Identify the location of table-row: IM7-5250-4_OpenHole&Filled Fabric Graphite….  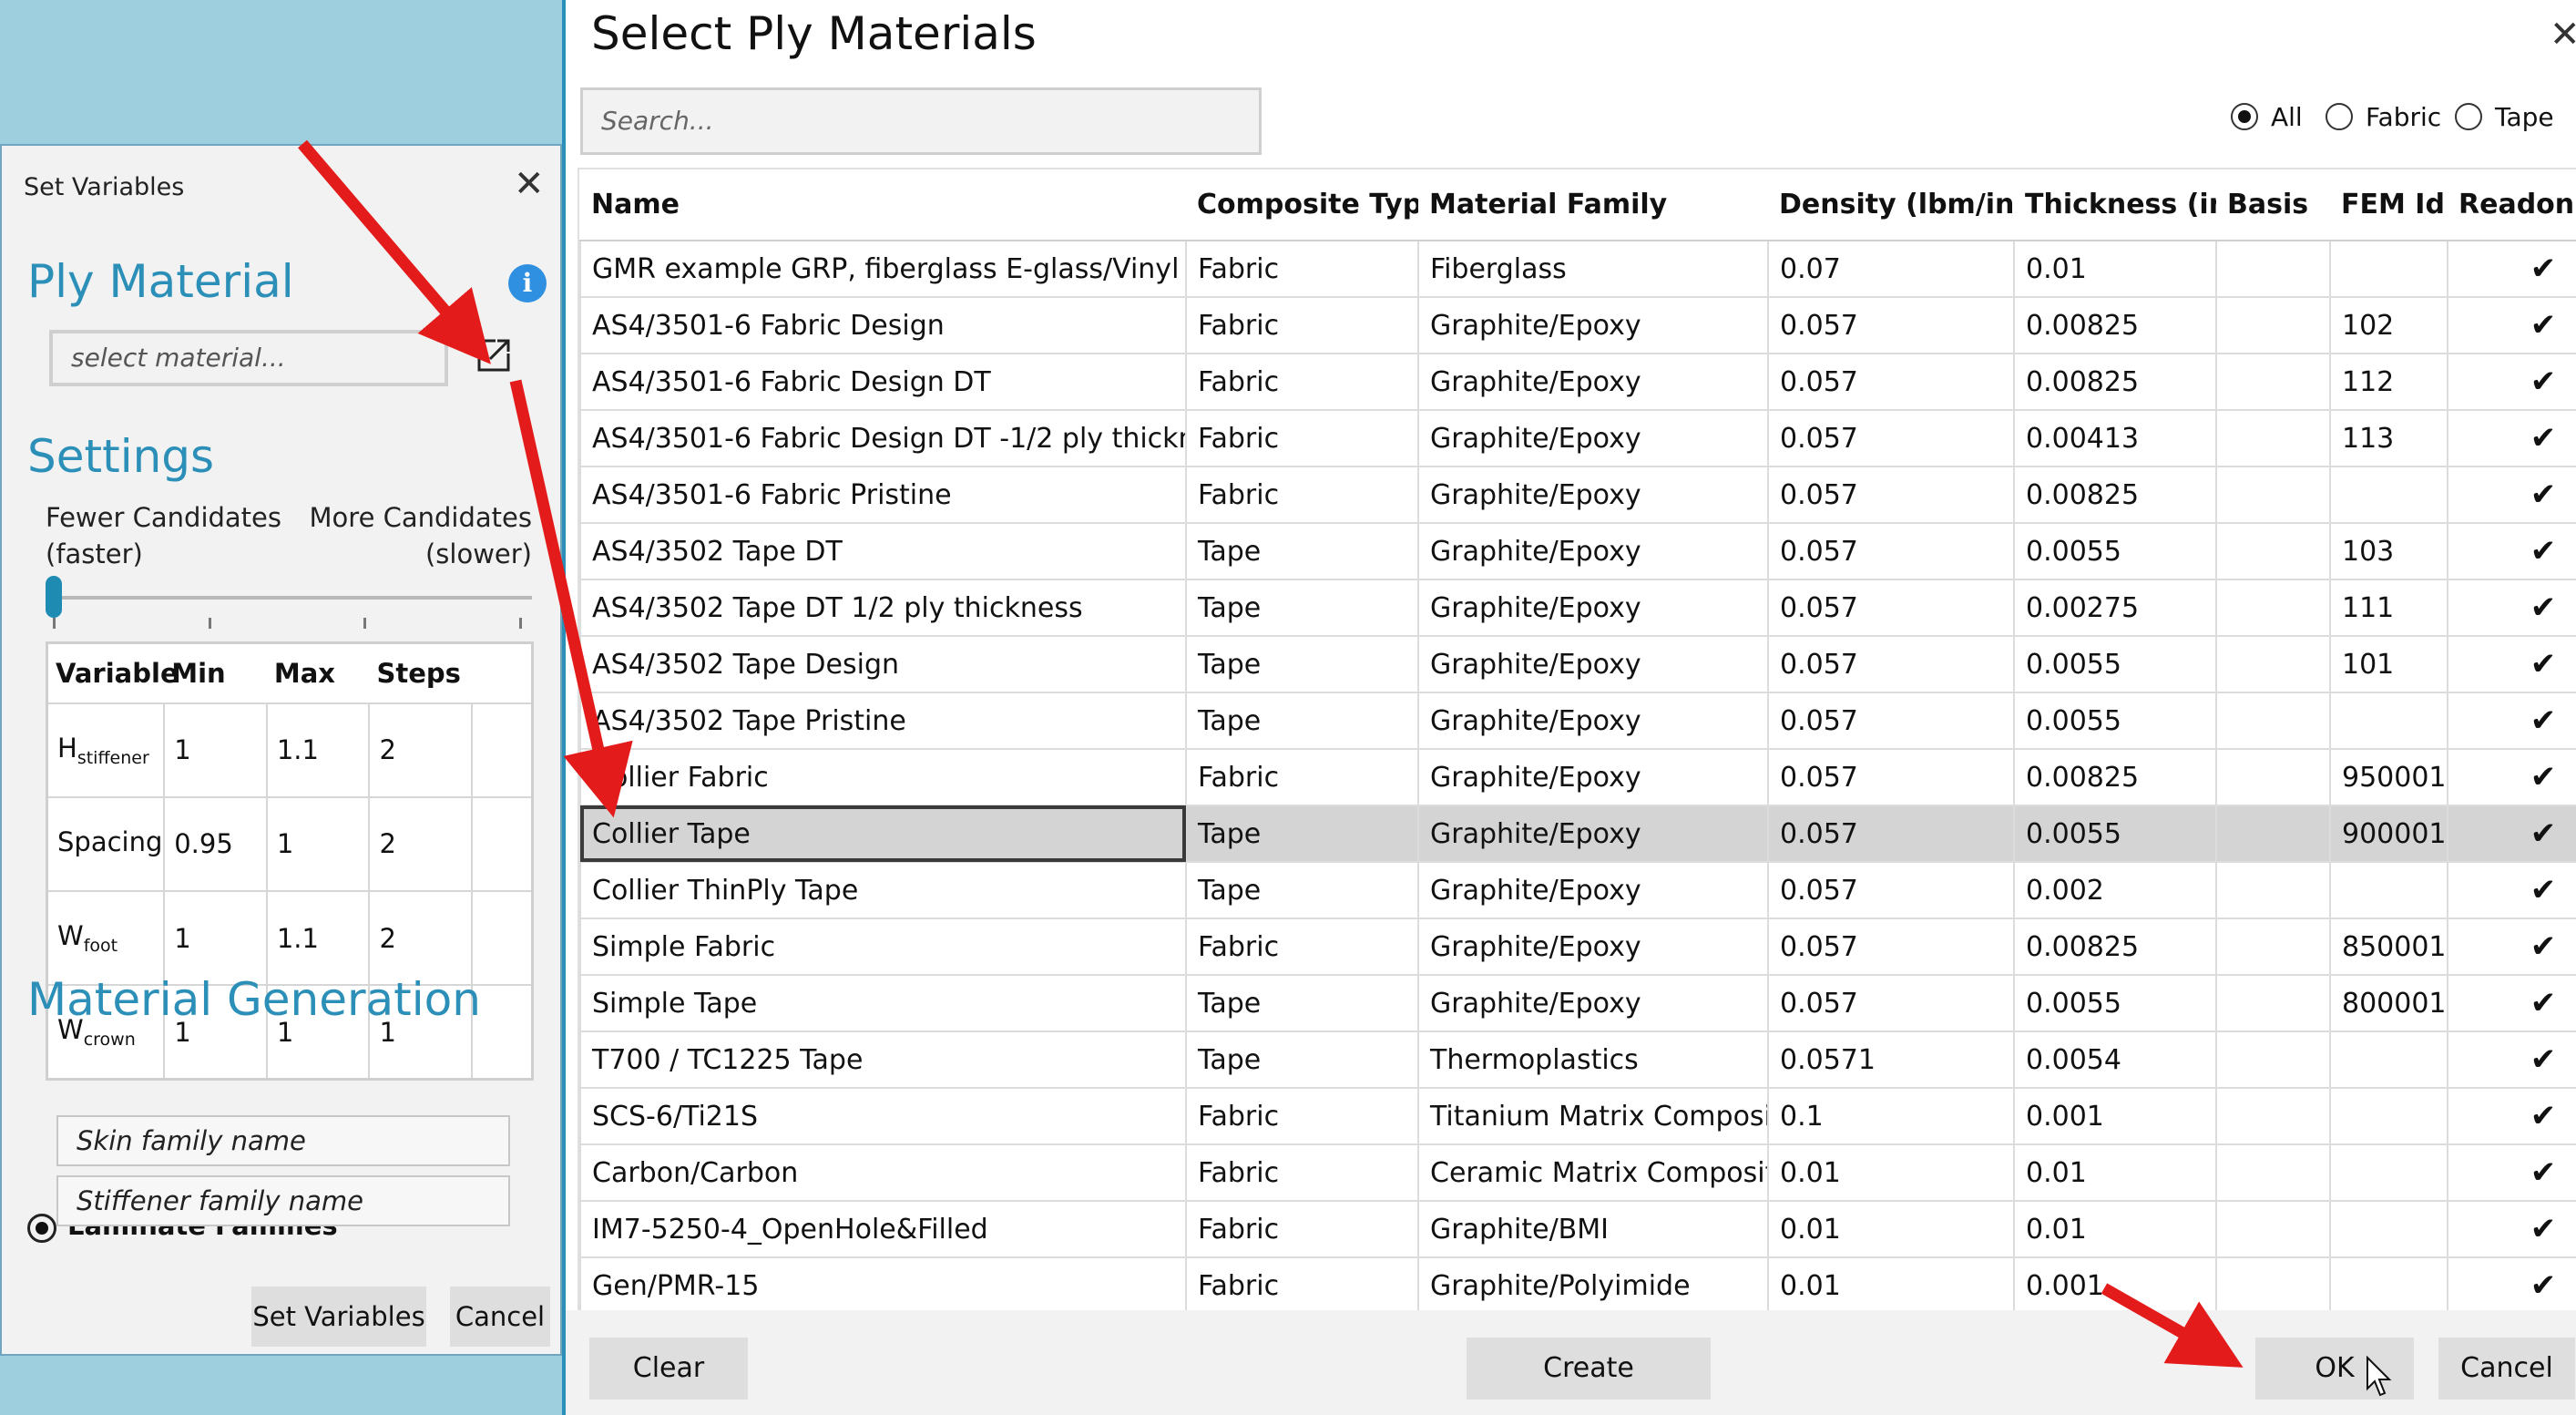
(1577, 1229).